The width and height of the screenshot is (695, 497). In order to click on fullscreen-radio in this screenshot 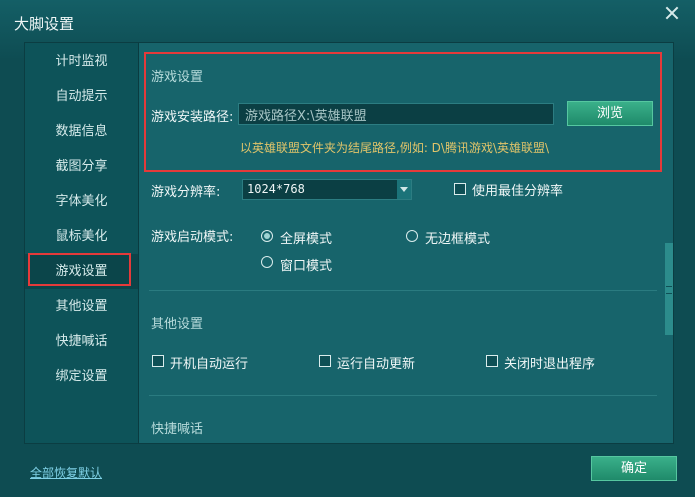, I will do `click(267, 236)`.